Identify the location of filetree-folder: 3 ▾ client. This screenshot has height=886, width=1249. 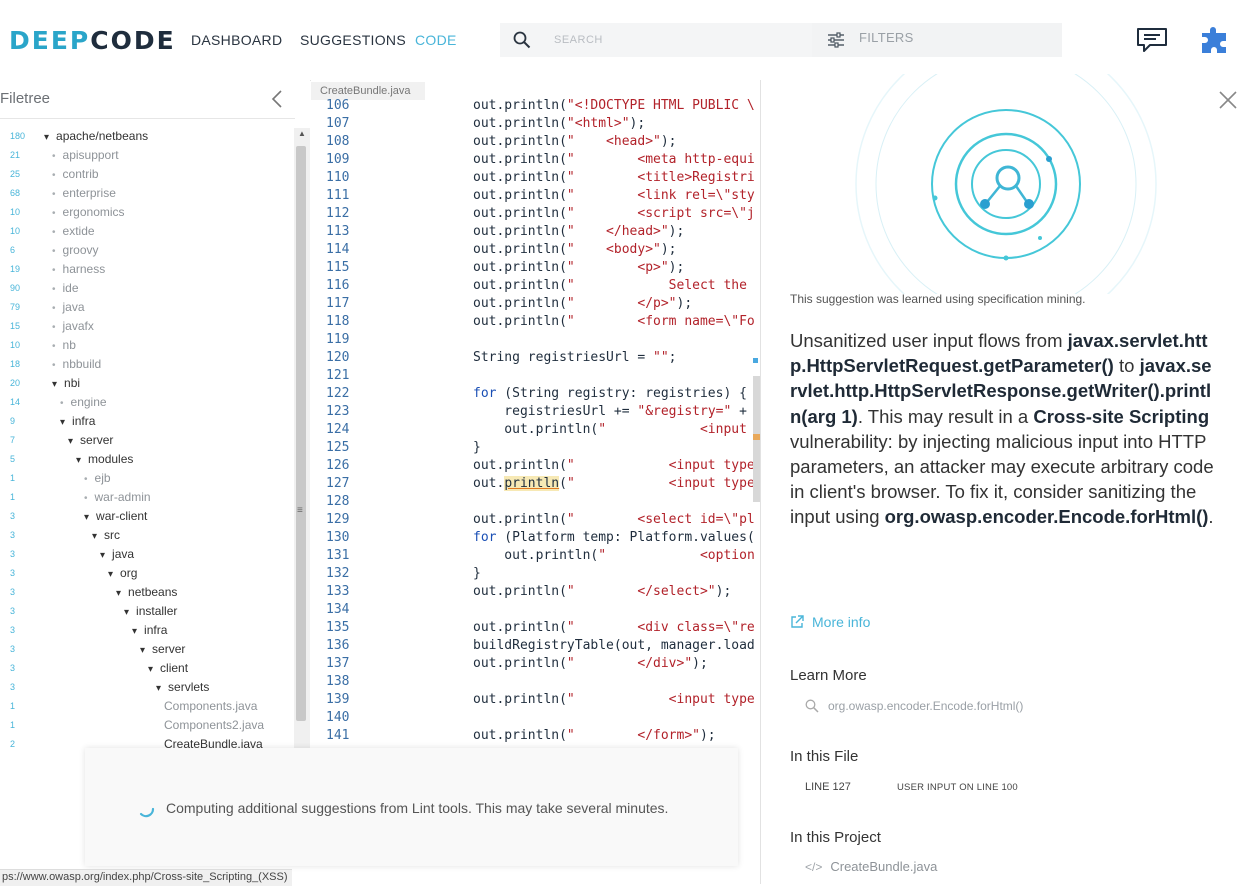
(147, 669).